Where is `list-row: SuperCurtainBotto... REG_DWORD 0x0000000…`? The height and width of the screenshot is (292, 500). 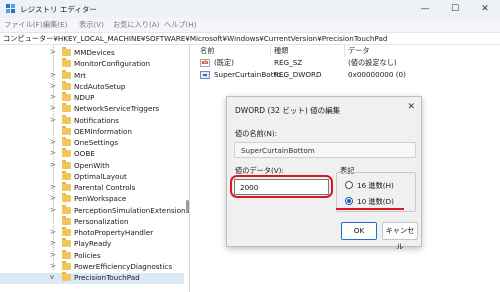
list-row: SuperCurtainBotto... REG_DWORD 0x0000000… is located at coordinates (346, 75).